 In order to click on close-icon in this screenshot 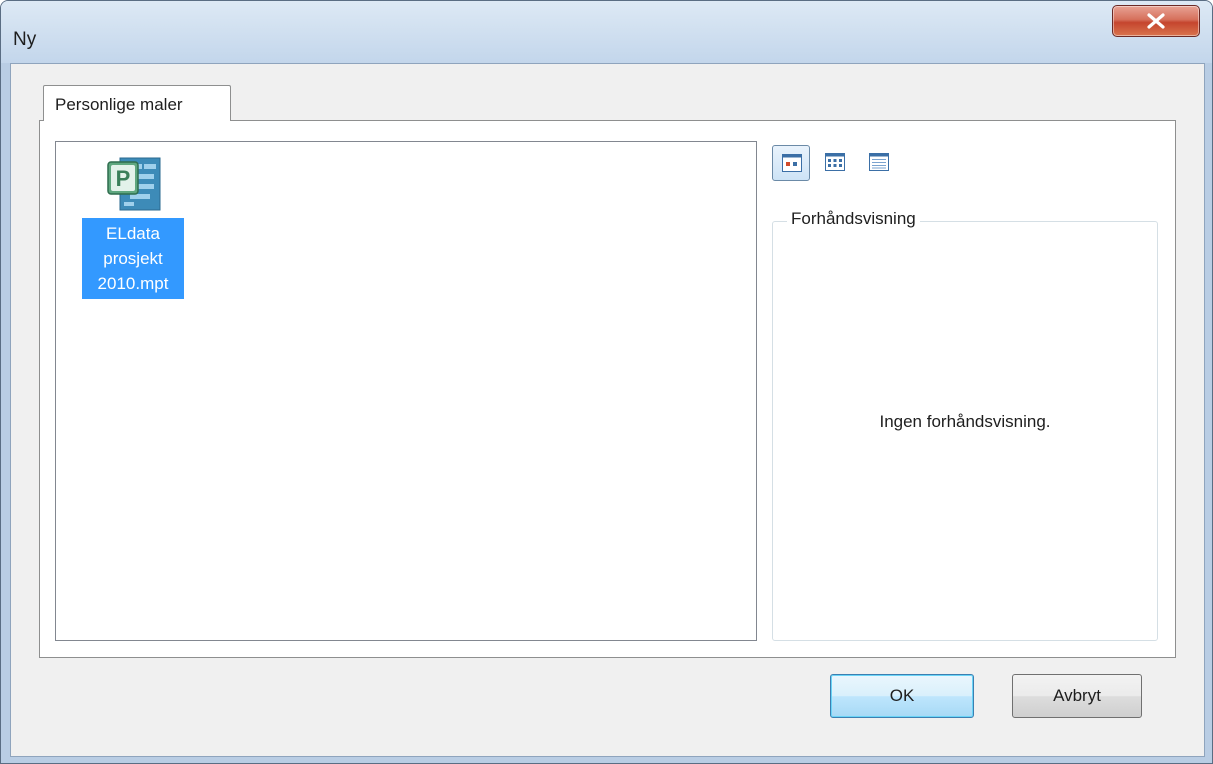, I will do `click(1156, 21)`.